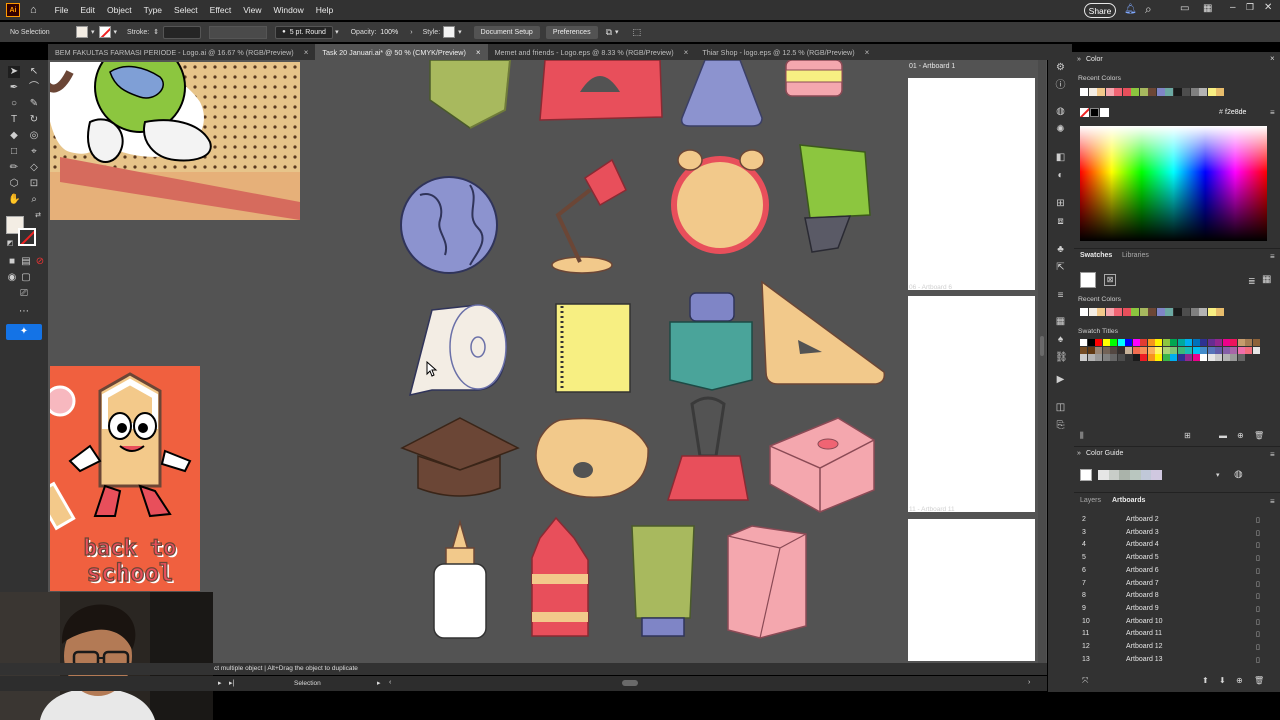  Describe the element at coordinates (1205, 680) in the screenshot. I see `move-up-icon: ⬆` at that location.